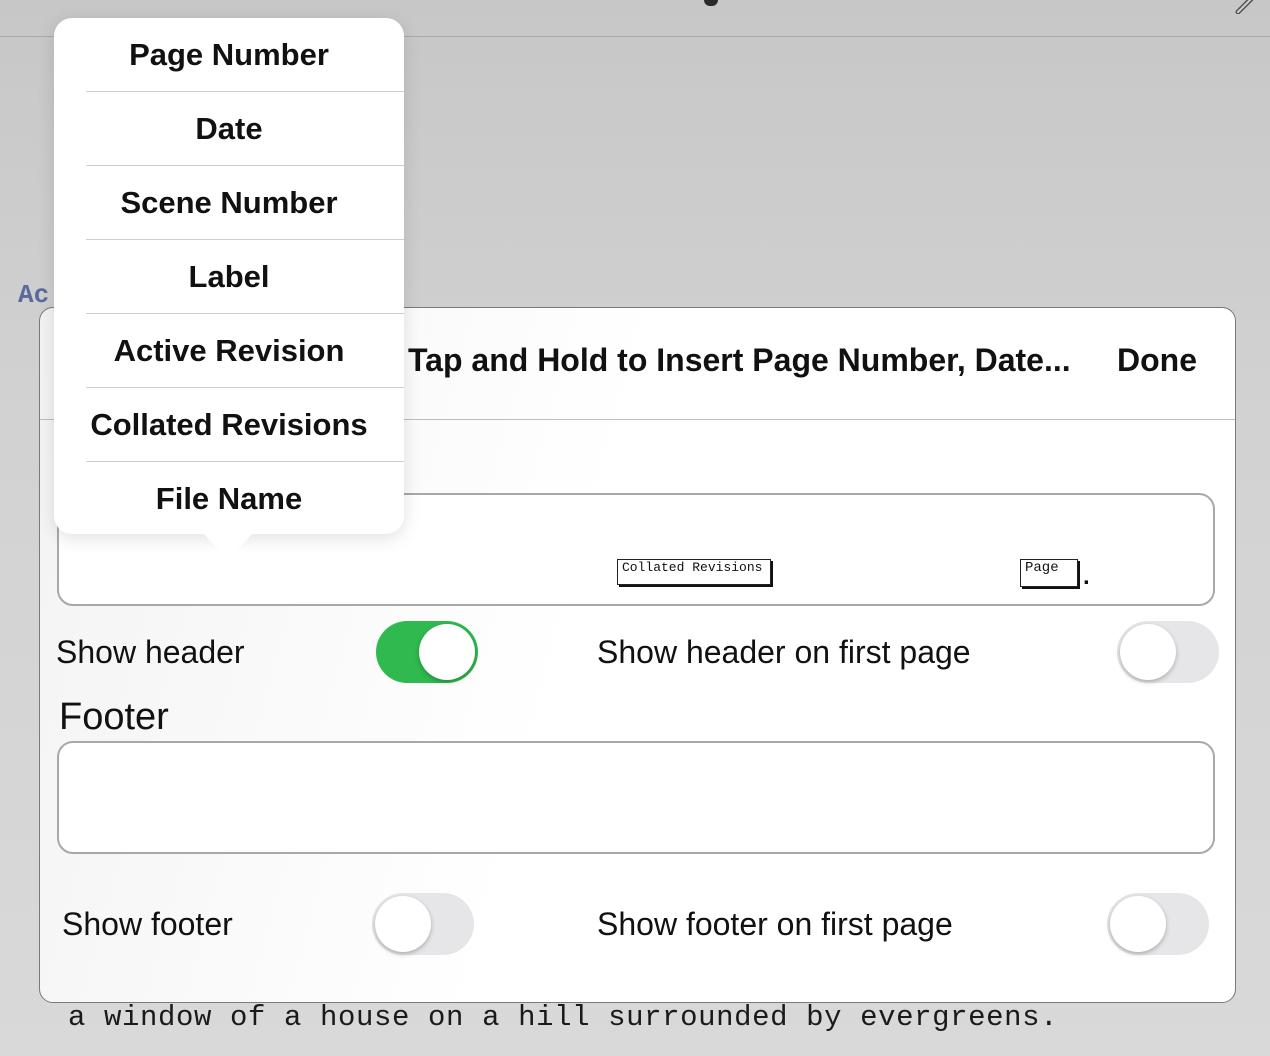  What do you see at coordinates (228, 546) in the screenshot?
I see `popover-arrow` at bounding box center [228, 546].